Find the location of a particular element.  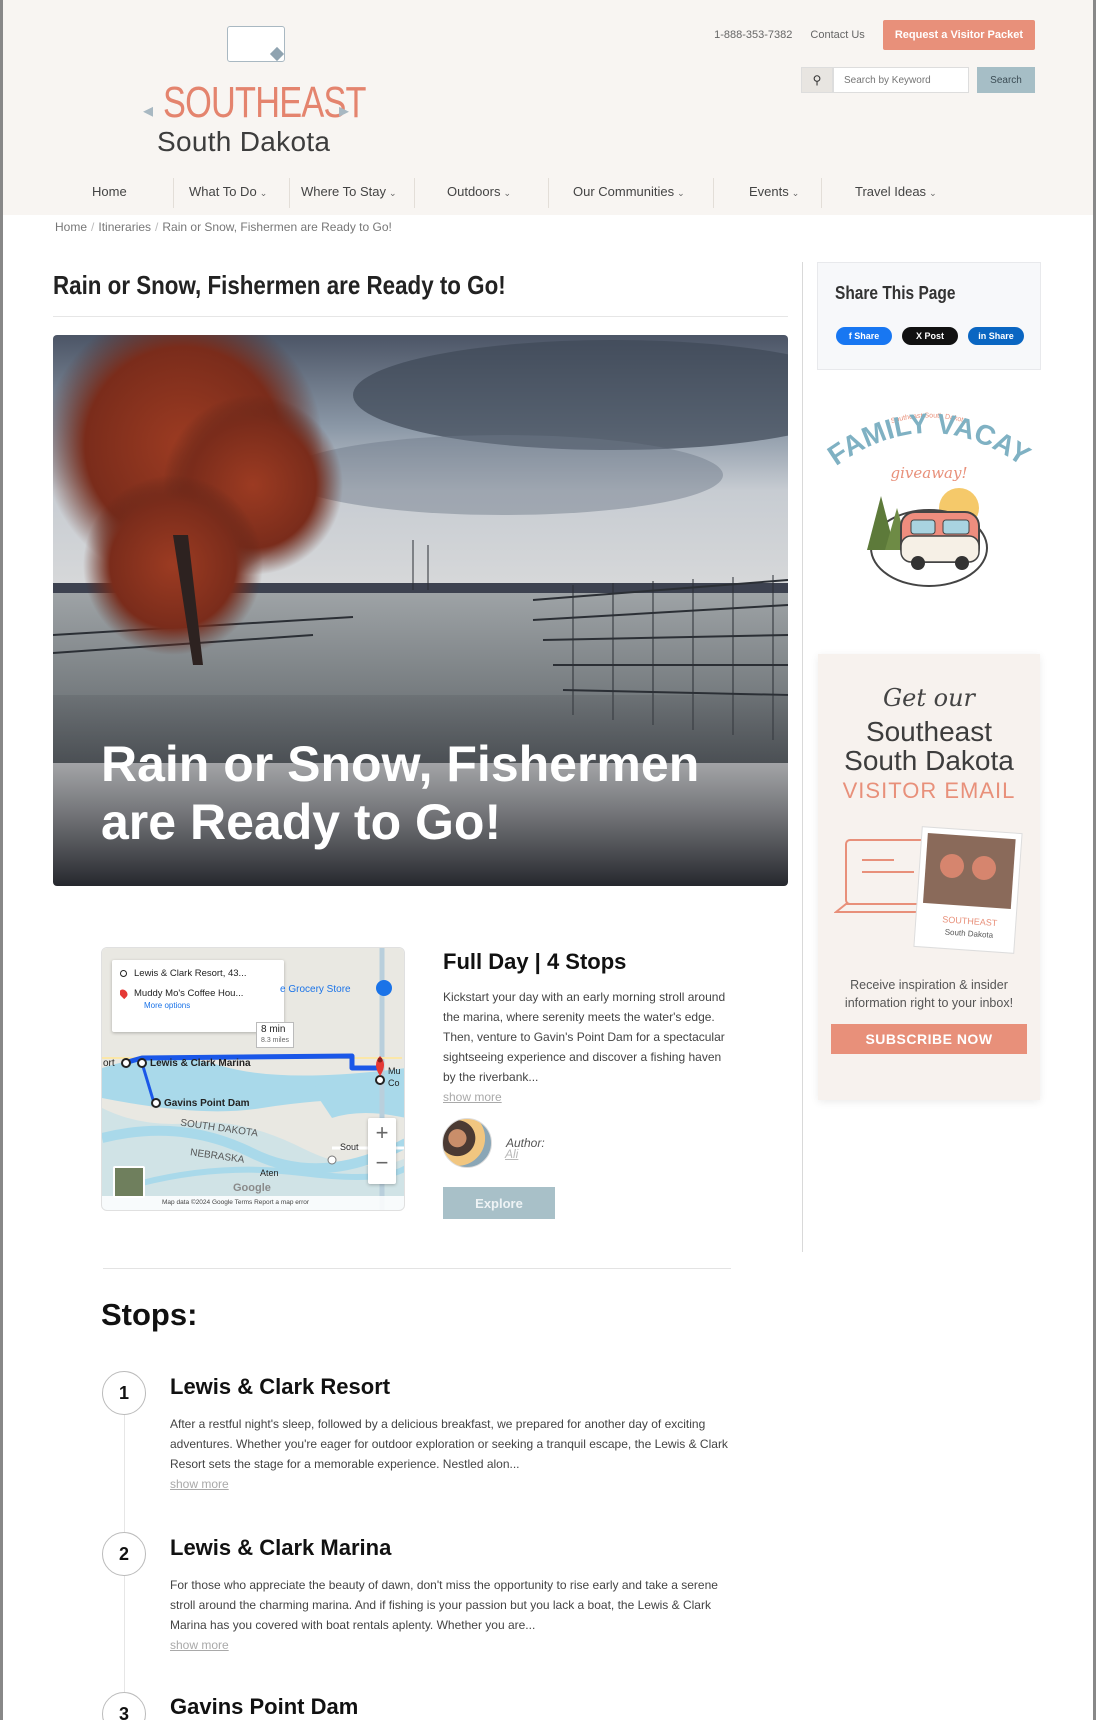

promo-script-text: giveaway! is located at coordinates (929, 473).